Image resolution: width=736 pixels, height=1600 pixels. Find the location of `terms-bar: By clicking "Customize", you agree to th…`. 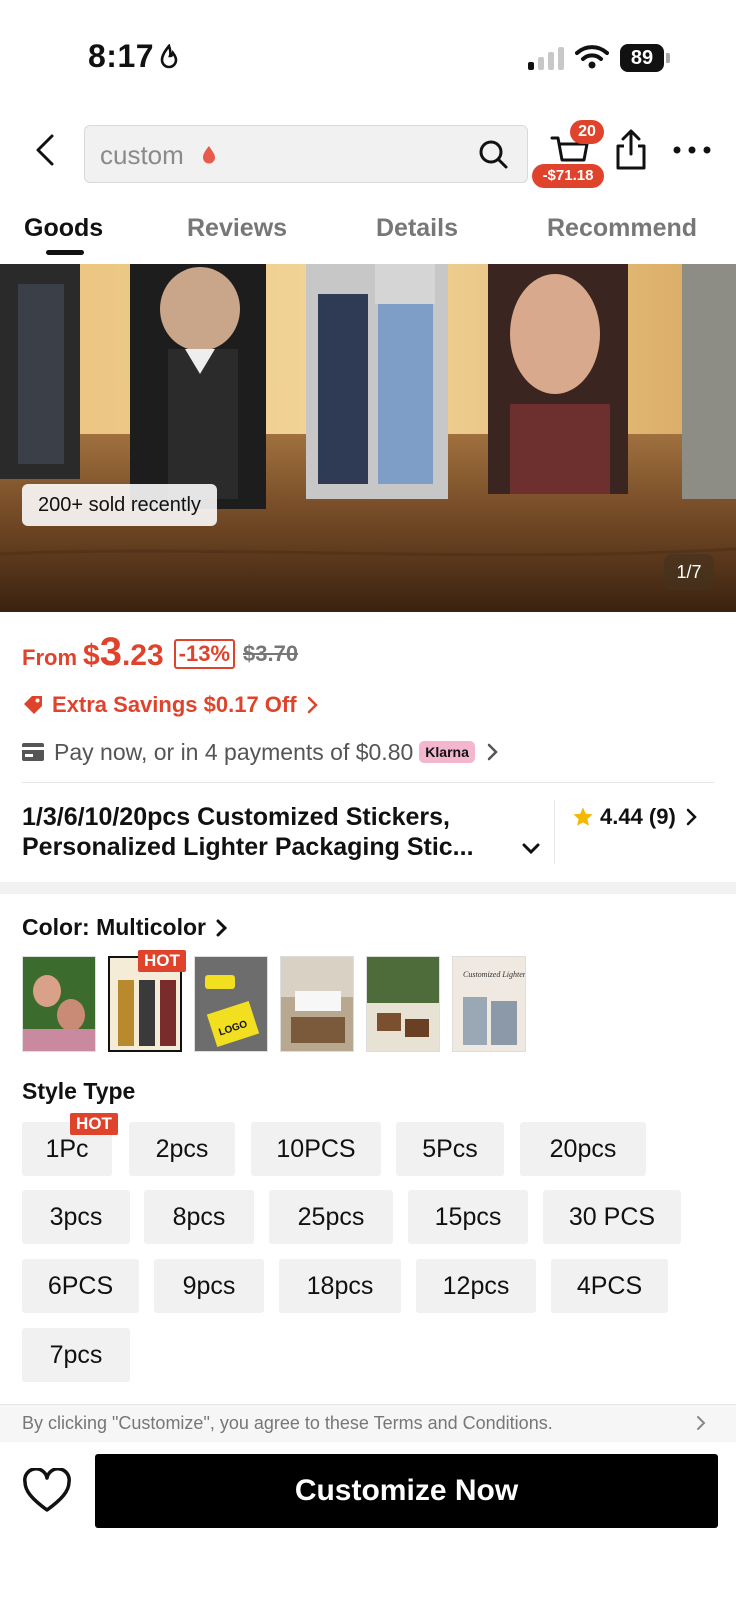

terms-bar: By clicking "Customize", you agree to th… is located at coordinates (368, 1423).